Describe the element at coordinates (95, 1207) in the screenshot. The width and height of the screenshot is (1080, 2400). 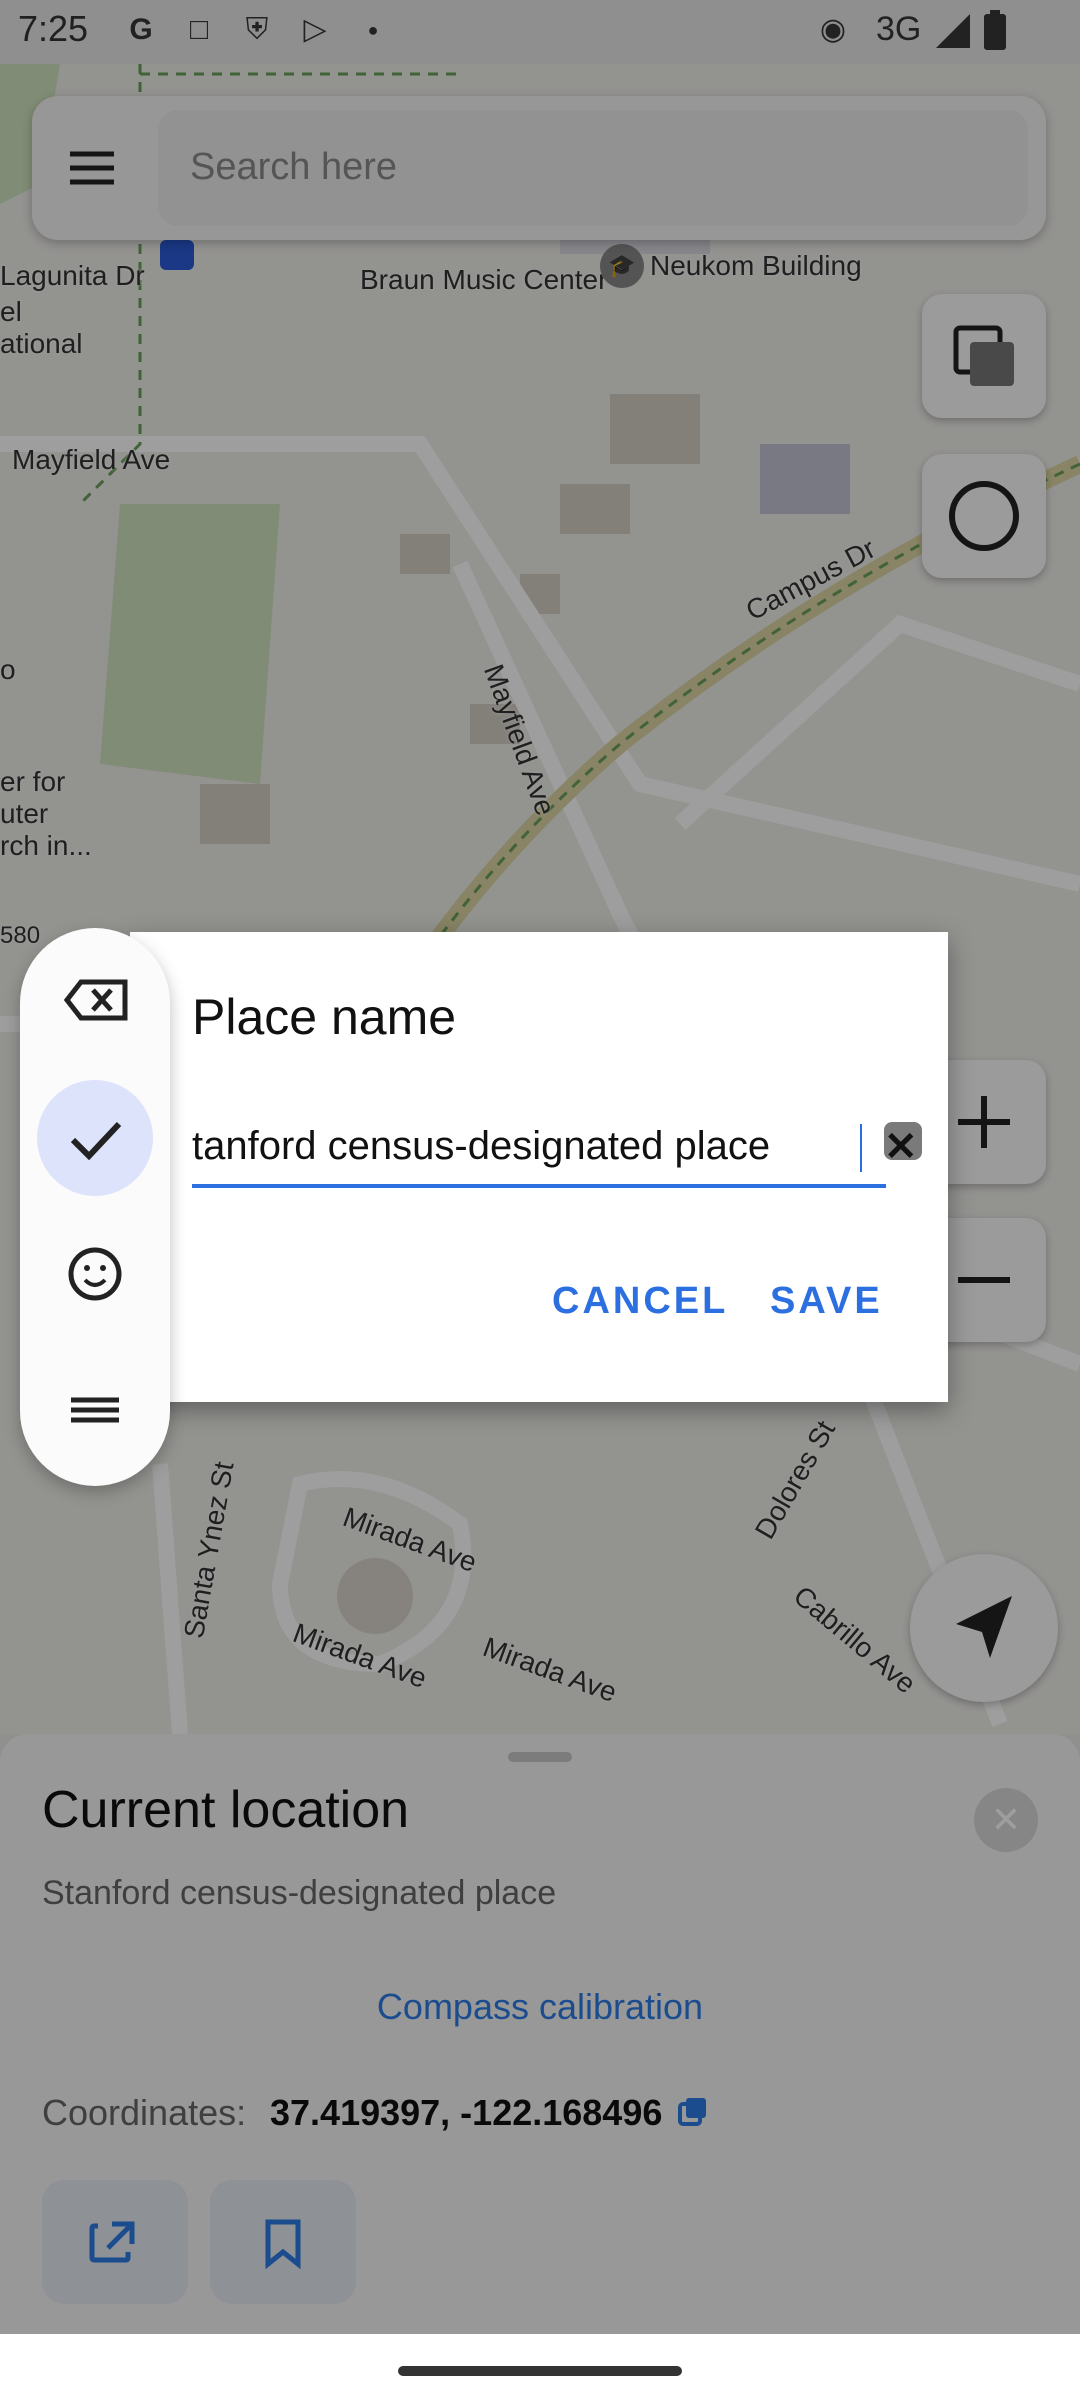
I see `keyboard-side-panel` at that location.